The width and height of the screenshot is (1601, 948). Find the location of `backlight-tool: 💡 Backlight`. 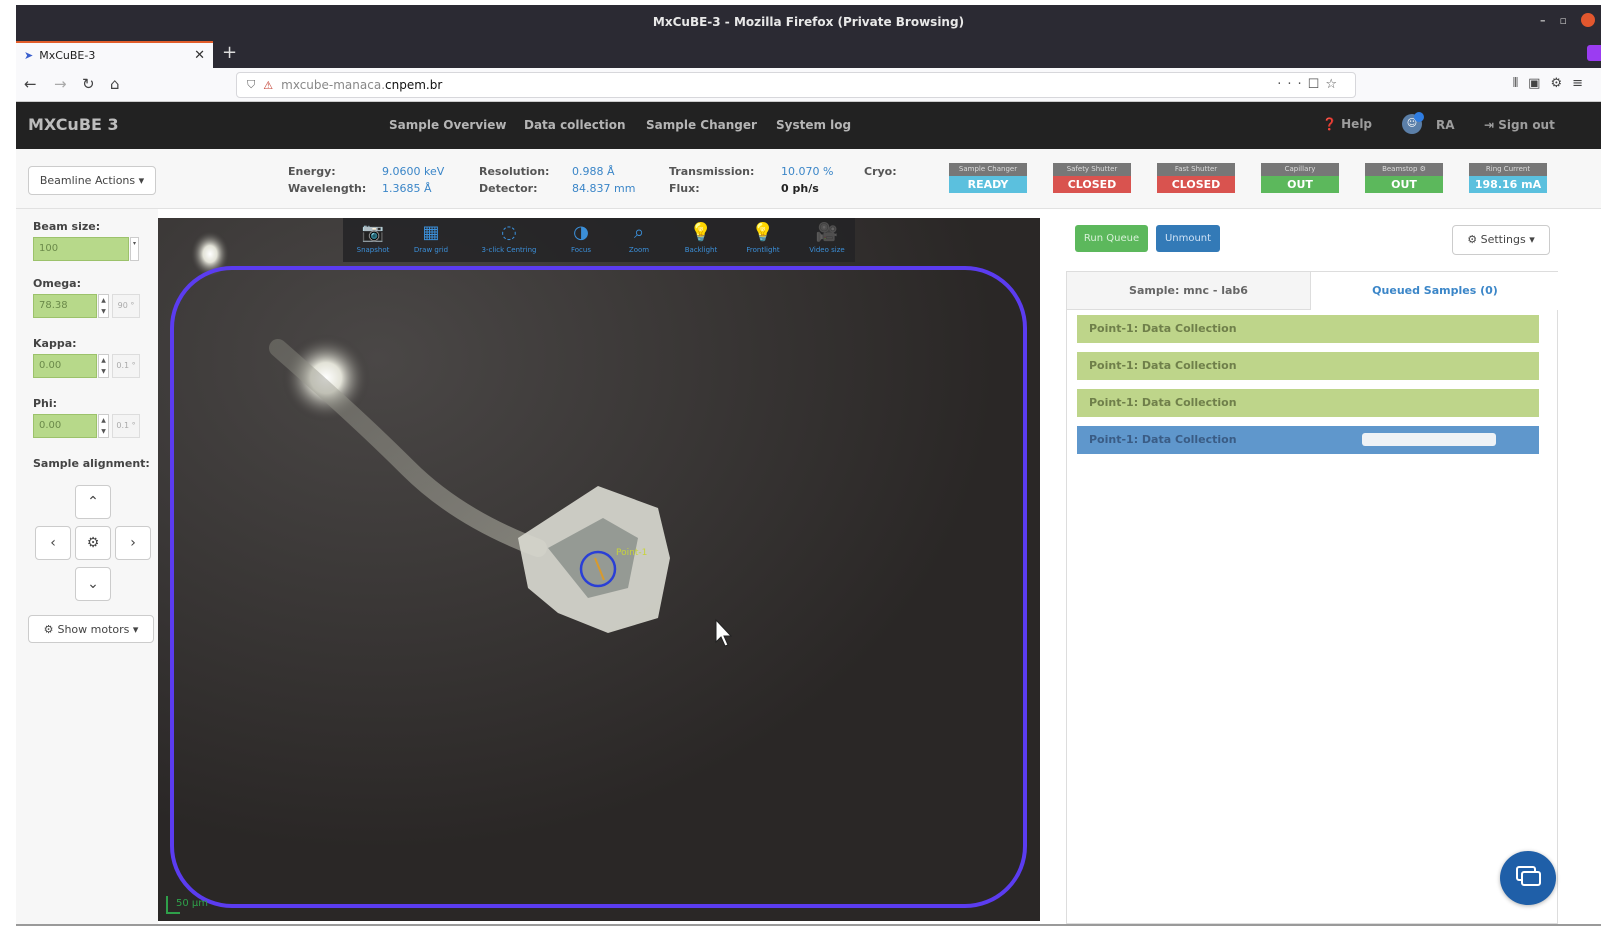

backlight-tool: 💡 Backlight is located at coordinates (701, 238).